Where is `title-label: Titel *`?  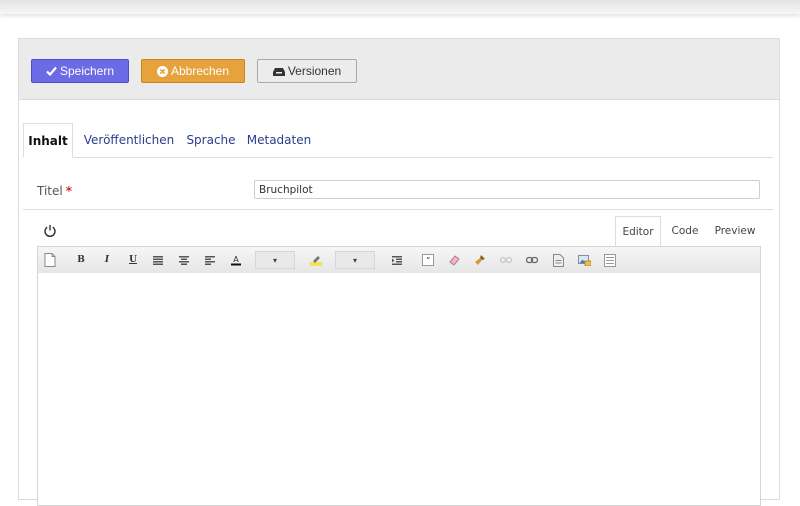 title-label: Titel * is located at coordinates (54, 191).